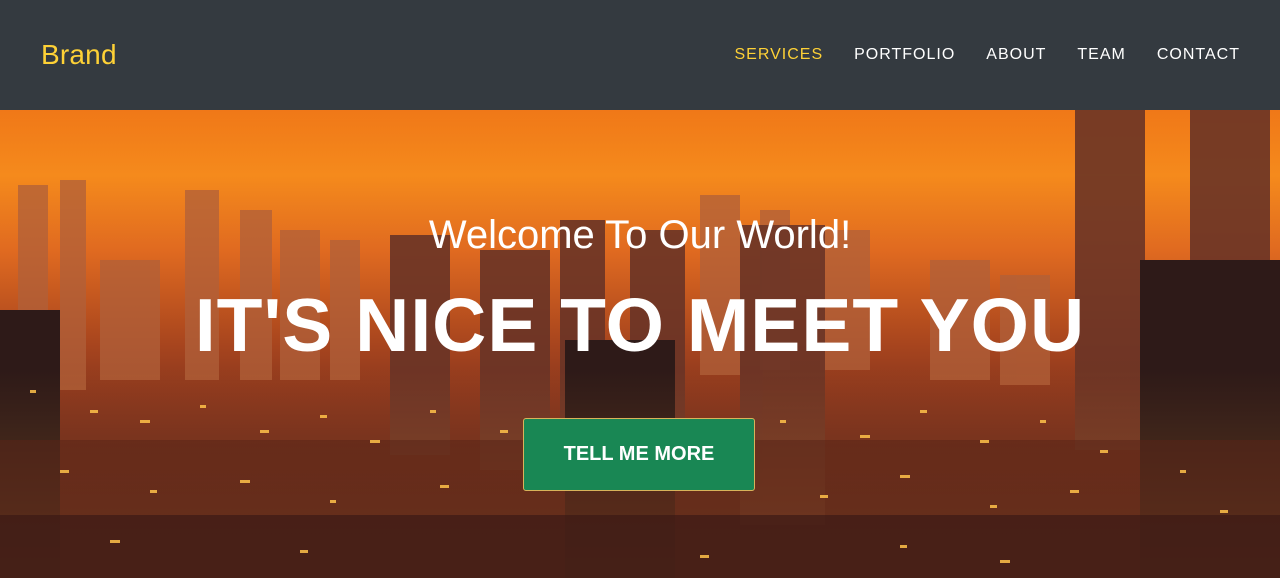 Image resolution: width=1280 pixels, height=578 pixels. What do you see at coordinates (778, 55) in the screenshot?
I see `nav-link-services: SERVICES` at bounding box center [778, 55].